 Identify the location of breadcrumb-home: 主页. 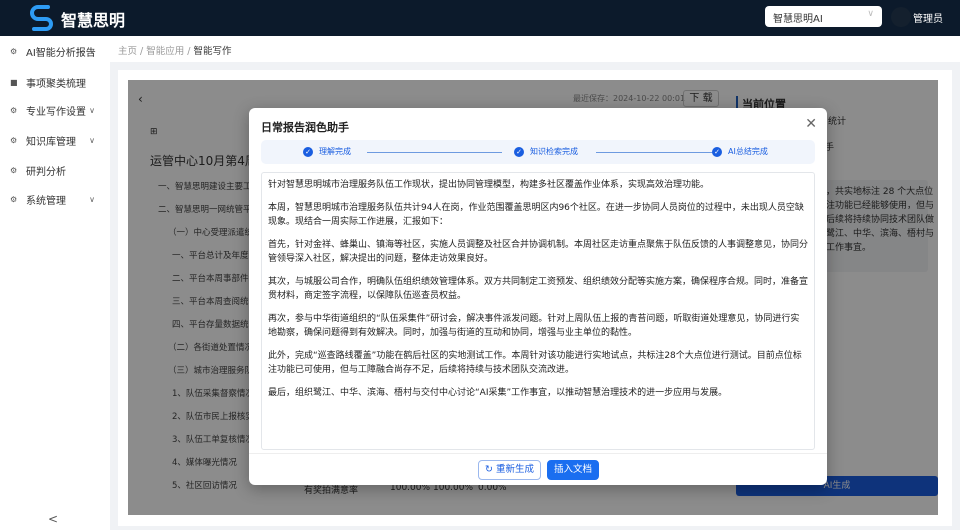
(127, 51).